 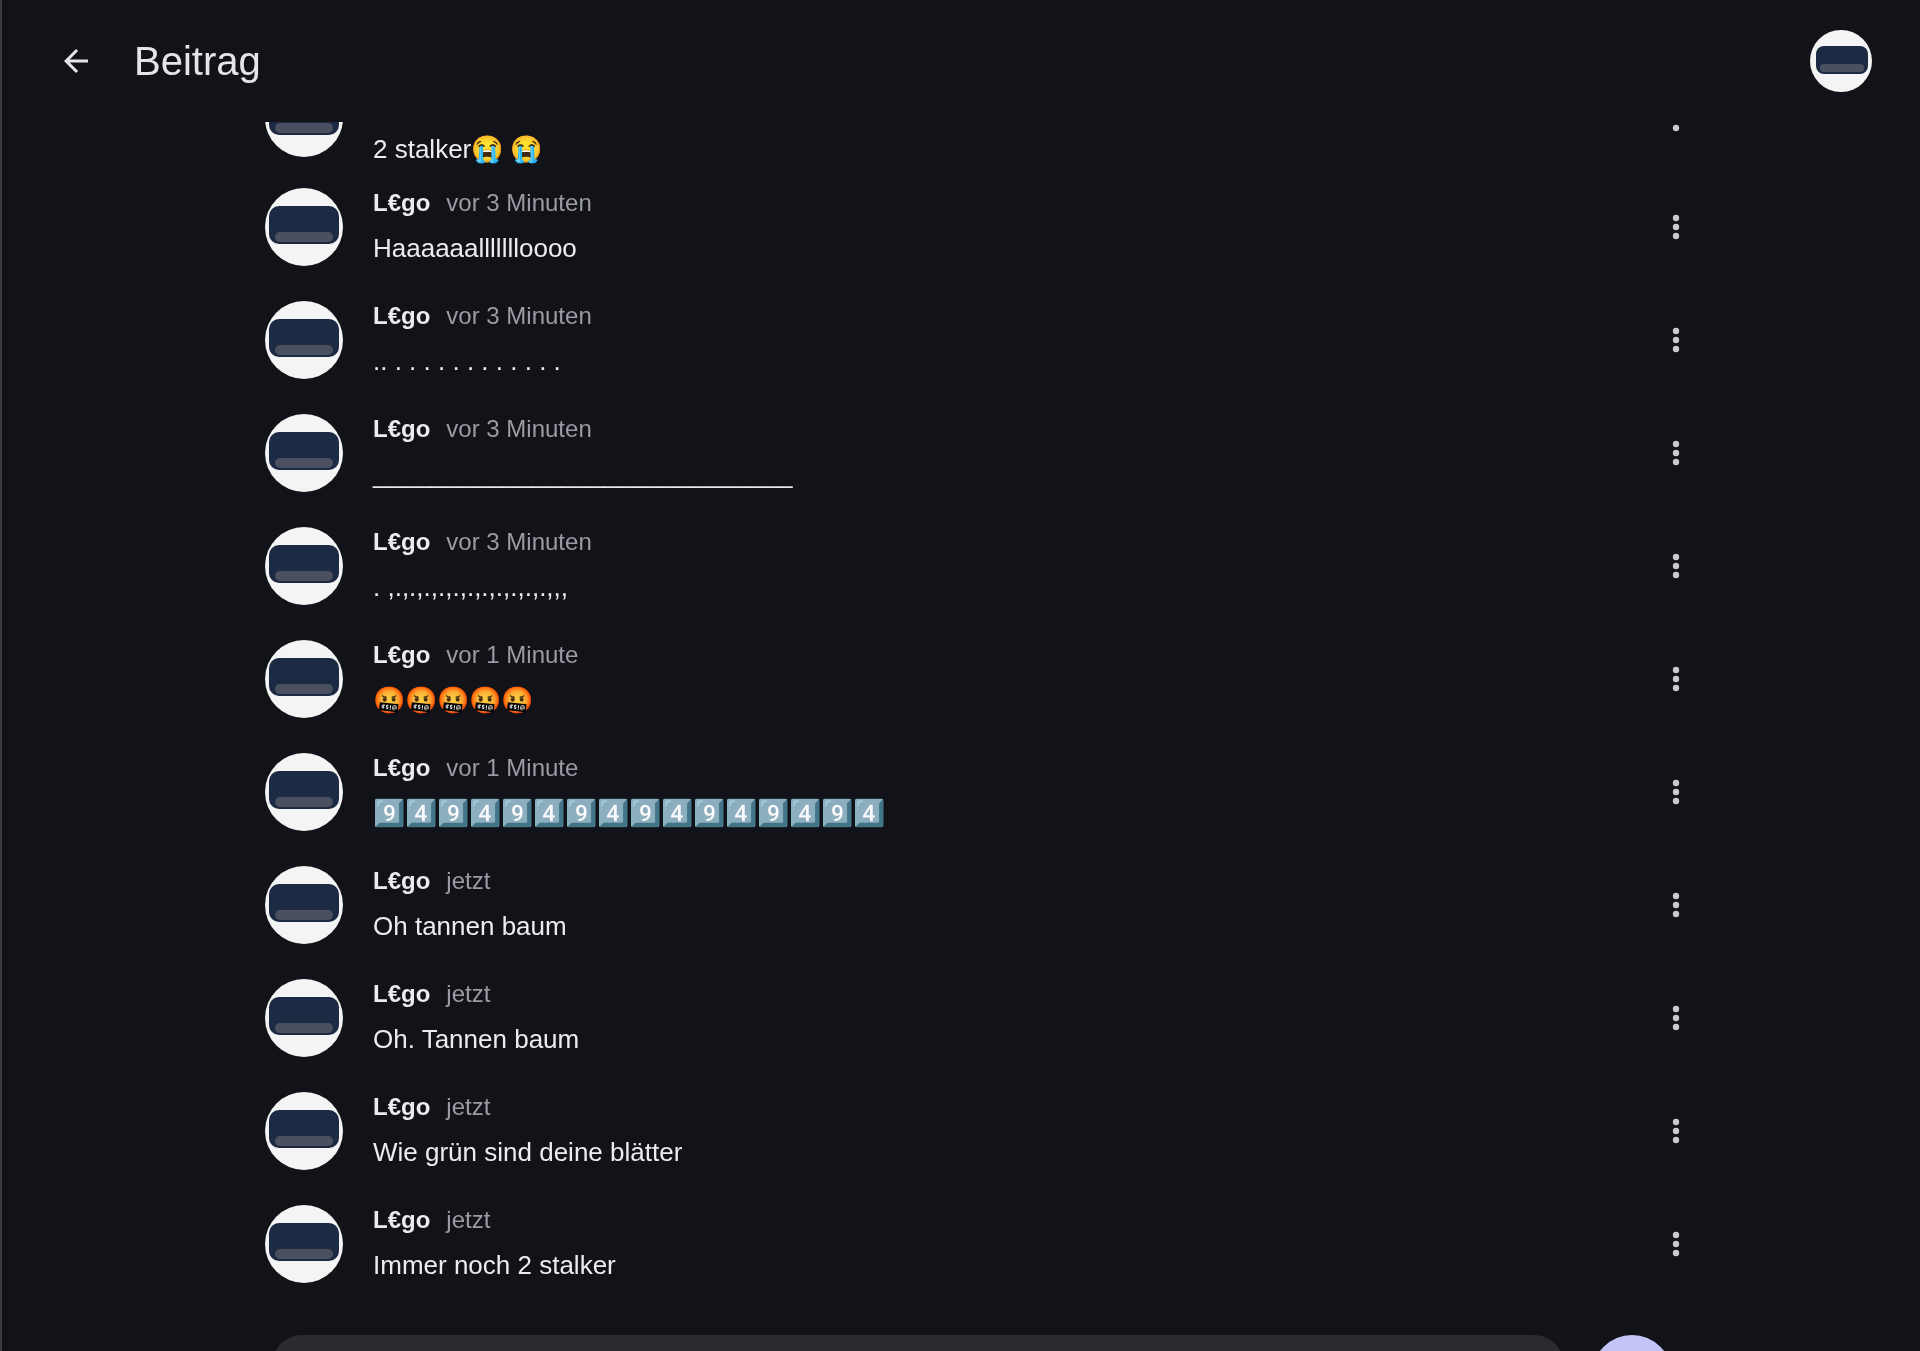 I want to click on comment-text: 2 stalker😭 😭, so click(x=458, y=149).